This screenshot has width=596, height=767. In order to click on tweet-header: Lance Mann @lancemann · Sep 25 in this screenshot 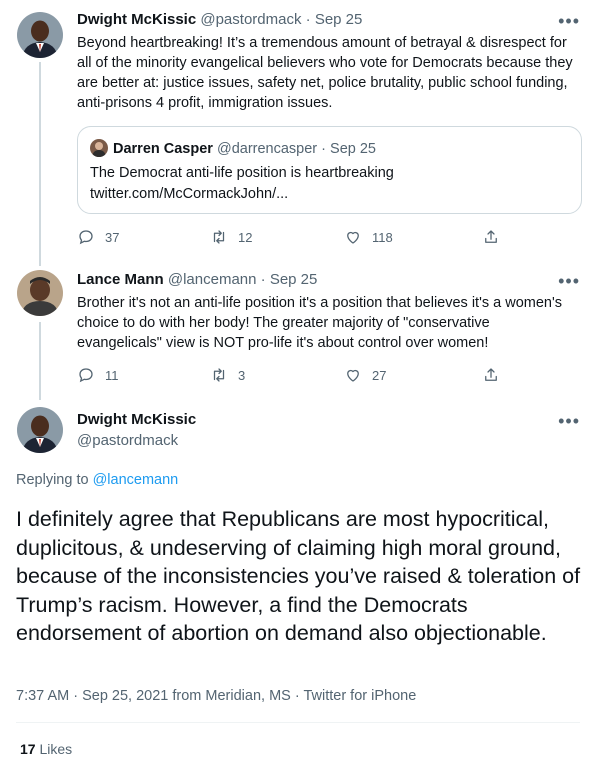, I will do `click(197, 280)`.